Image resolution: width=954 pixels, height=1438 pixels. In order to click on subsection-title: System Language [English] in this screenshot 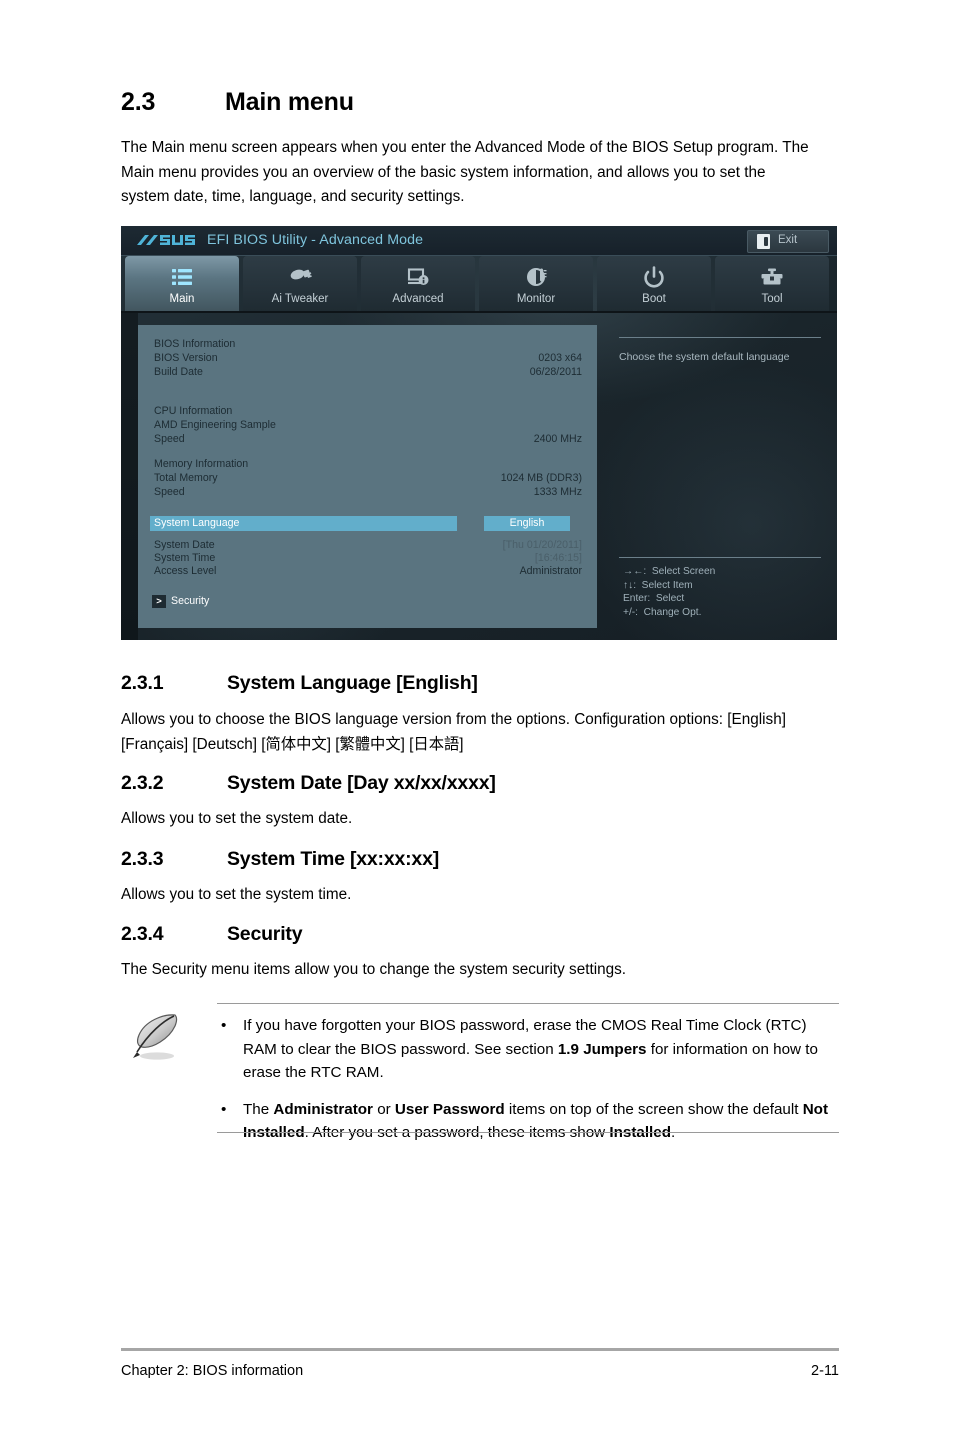, I will do `click(352, 683)`.